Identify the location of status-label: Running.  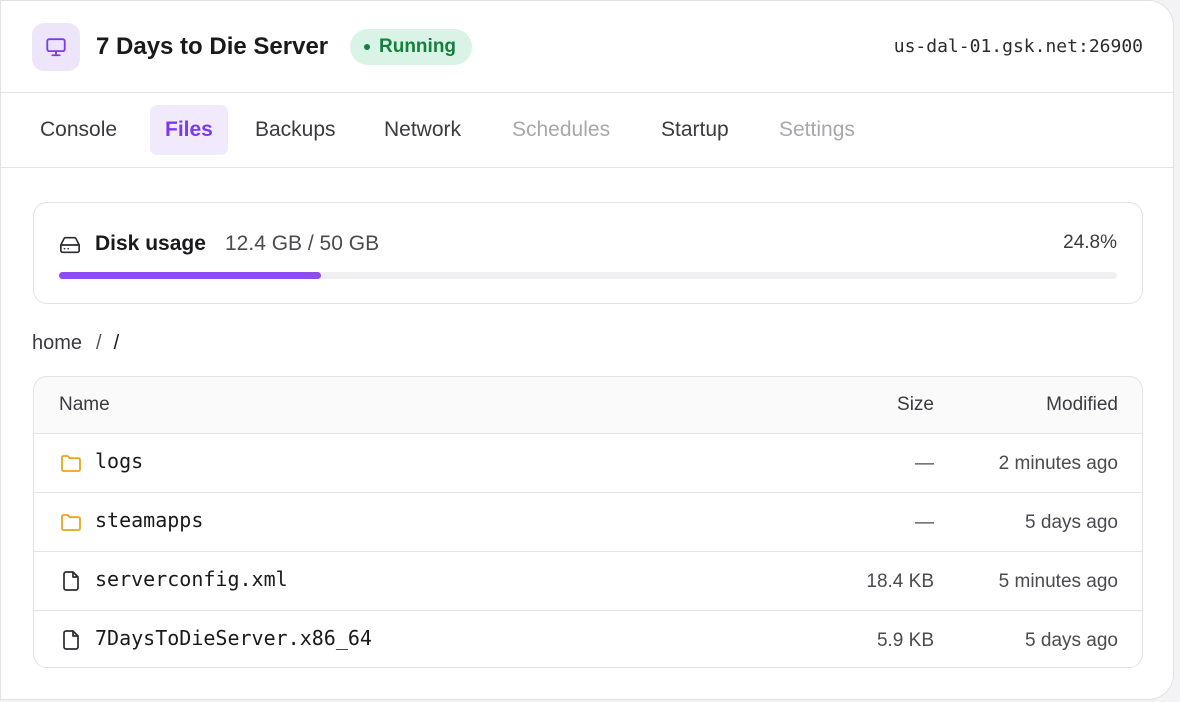
(418, 46).